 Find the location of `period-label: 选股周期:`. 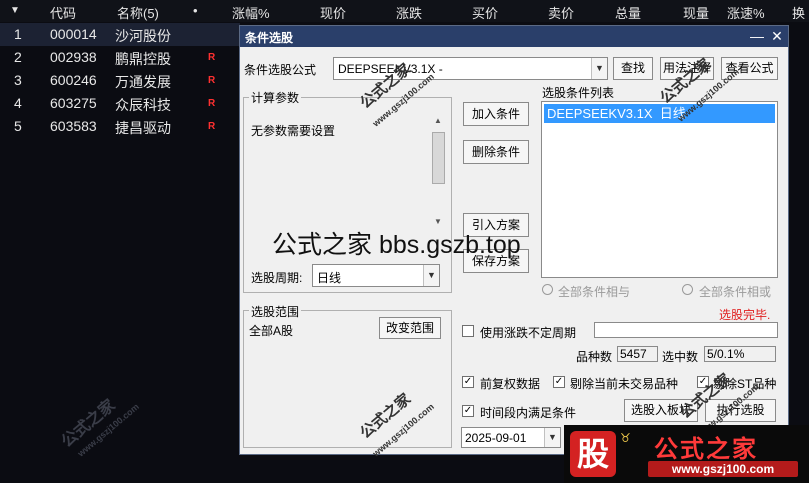

period-label: 选股周期: is located at coordinates (277, 278).